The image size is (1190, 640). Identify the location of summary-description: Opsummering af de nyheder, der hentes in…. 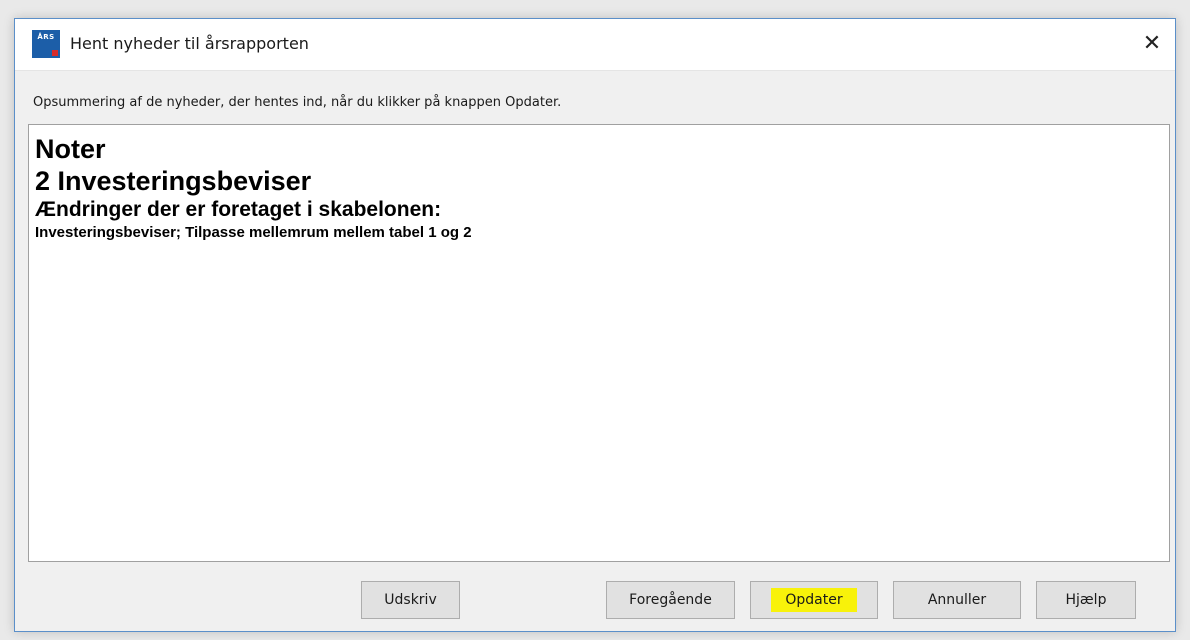
(297, 102).